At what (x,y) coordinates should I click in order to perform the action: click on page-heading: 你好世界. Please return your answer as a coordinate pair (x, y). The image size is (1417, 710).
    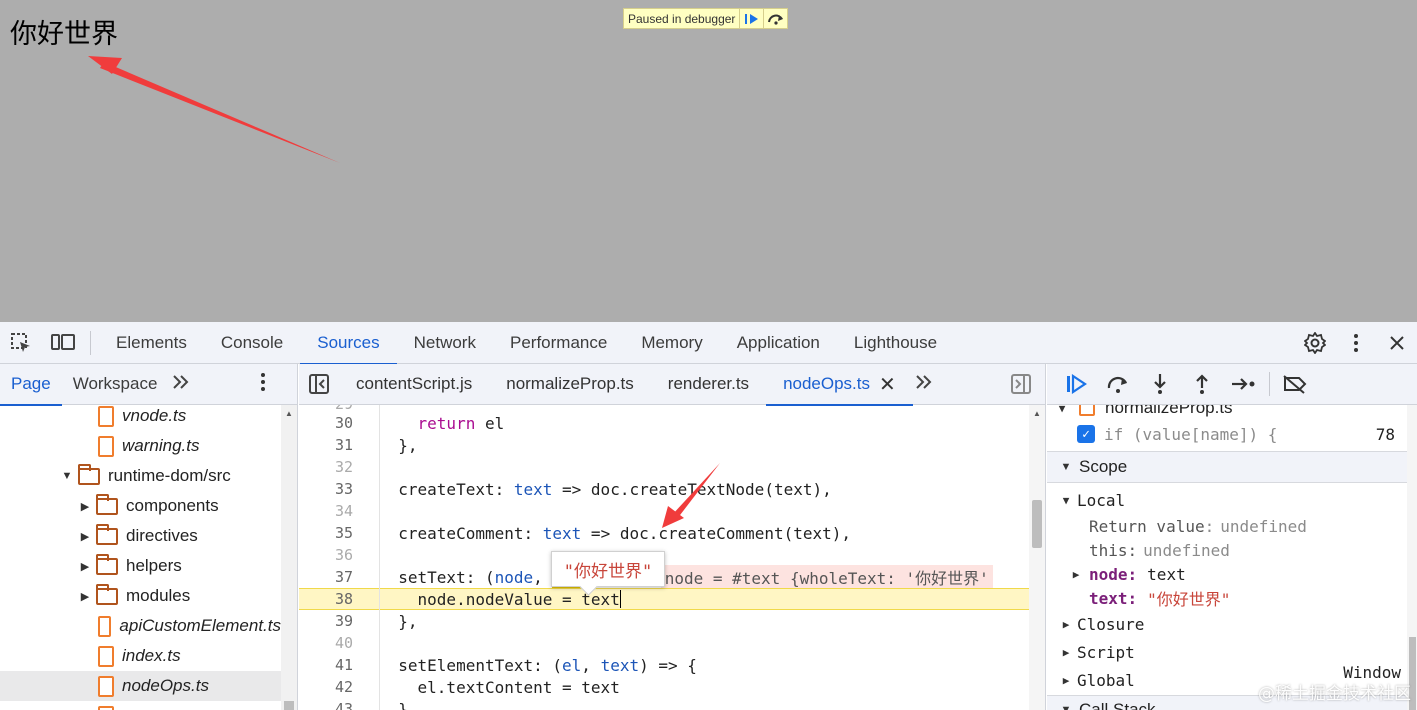
    Looking at the image, I should click on (64, 34).